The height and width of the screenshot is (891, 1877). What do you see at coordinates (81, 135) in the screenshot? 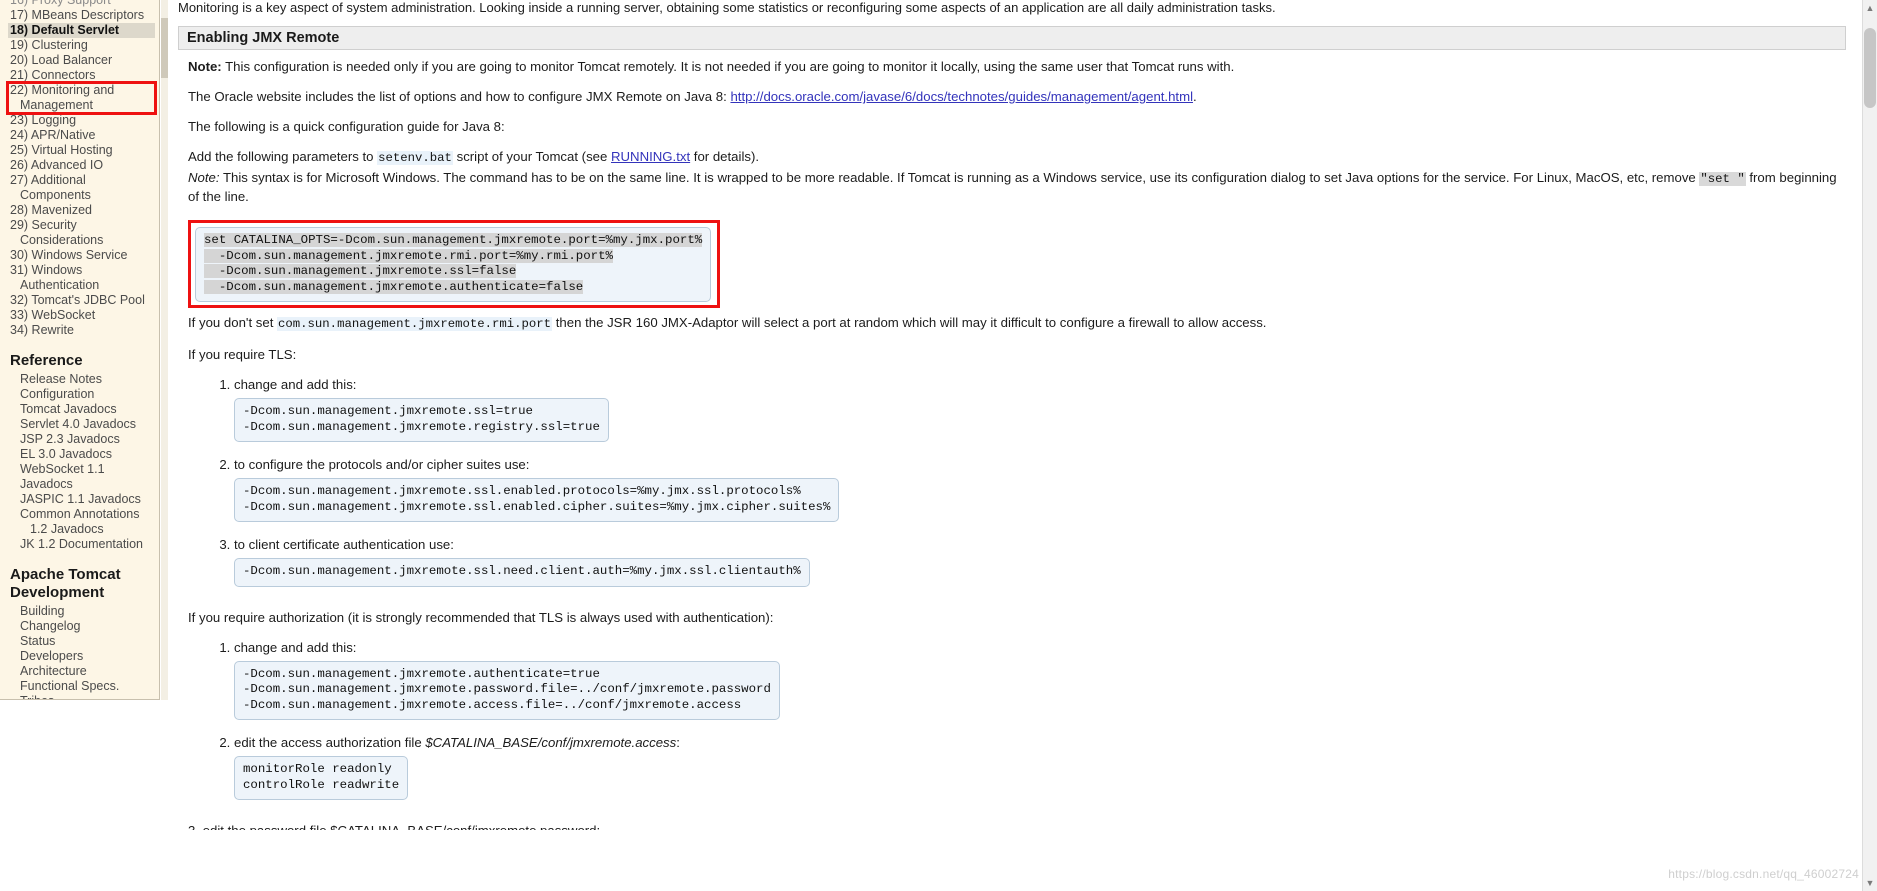
I see `sidebar-item-8: 24) APR/Native` at bounding box center [81, 135].